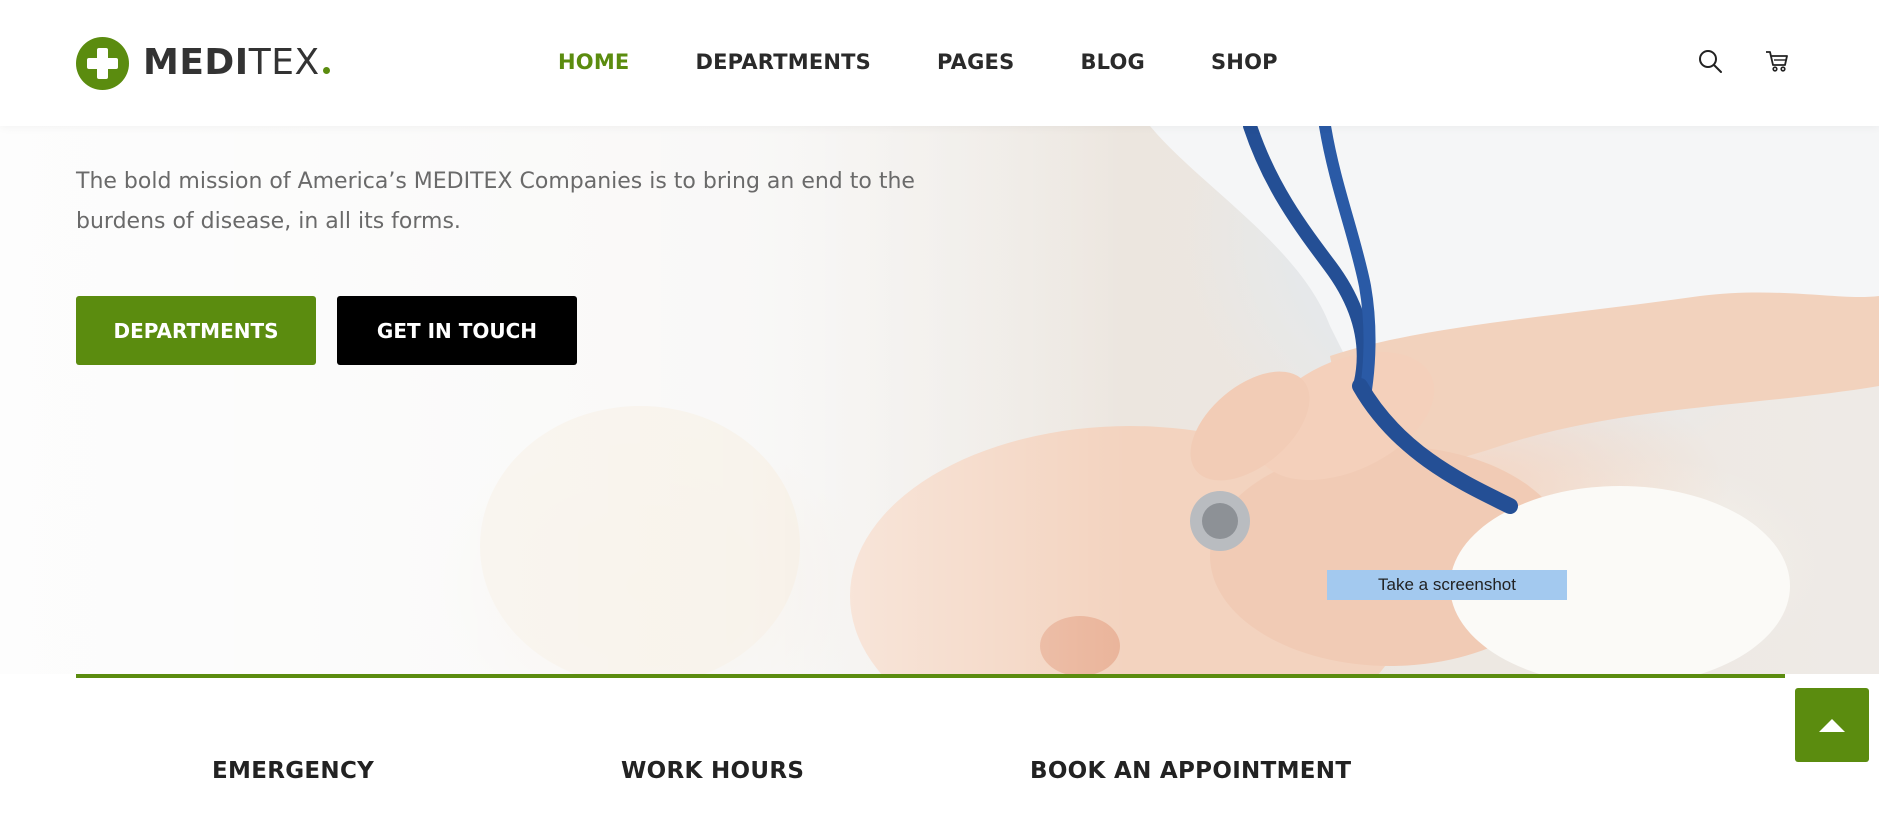 The width and height of the screenshot is (1879, 821). What do you see at coordinates (293, 771) in the screenshot?
I see `emergency-heading: EMERGENCY` at bounding box center [293, 771].